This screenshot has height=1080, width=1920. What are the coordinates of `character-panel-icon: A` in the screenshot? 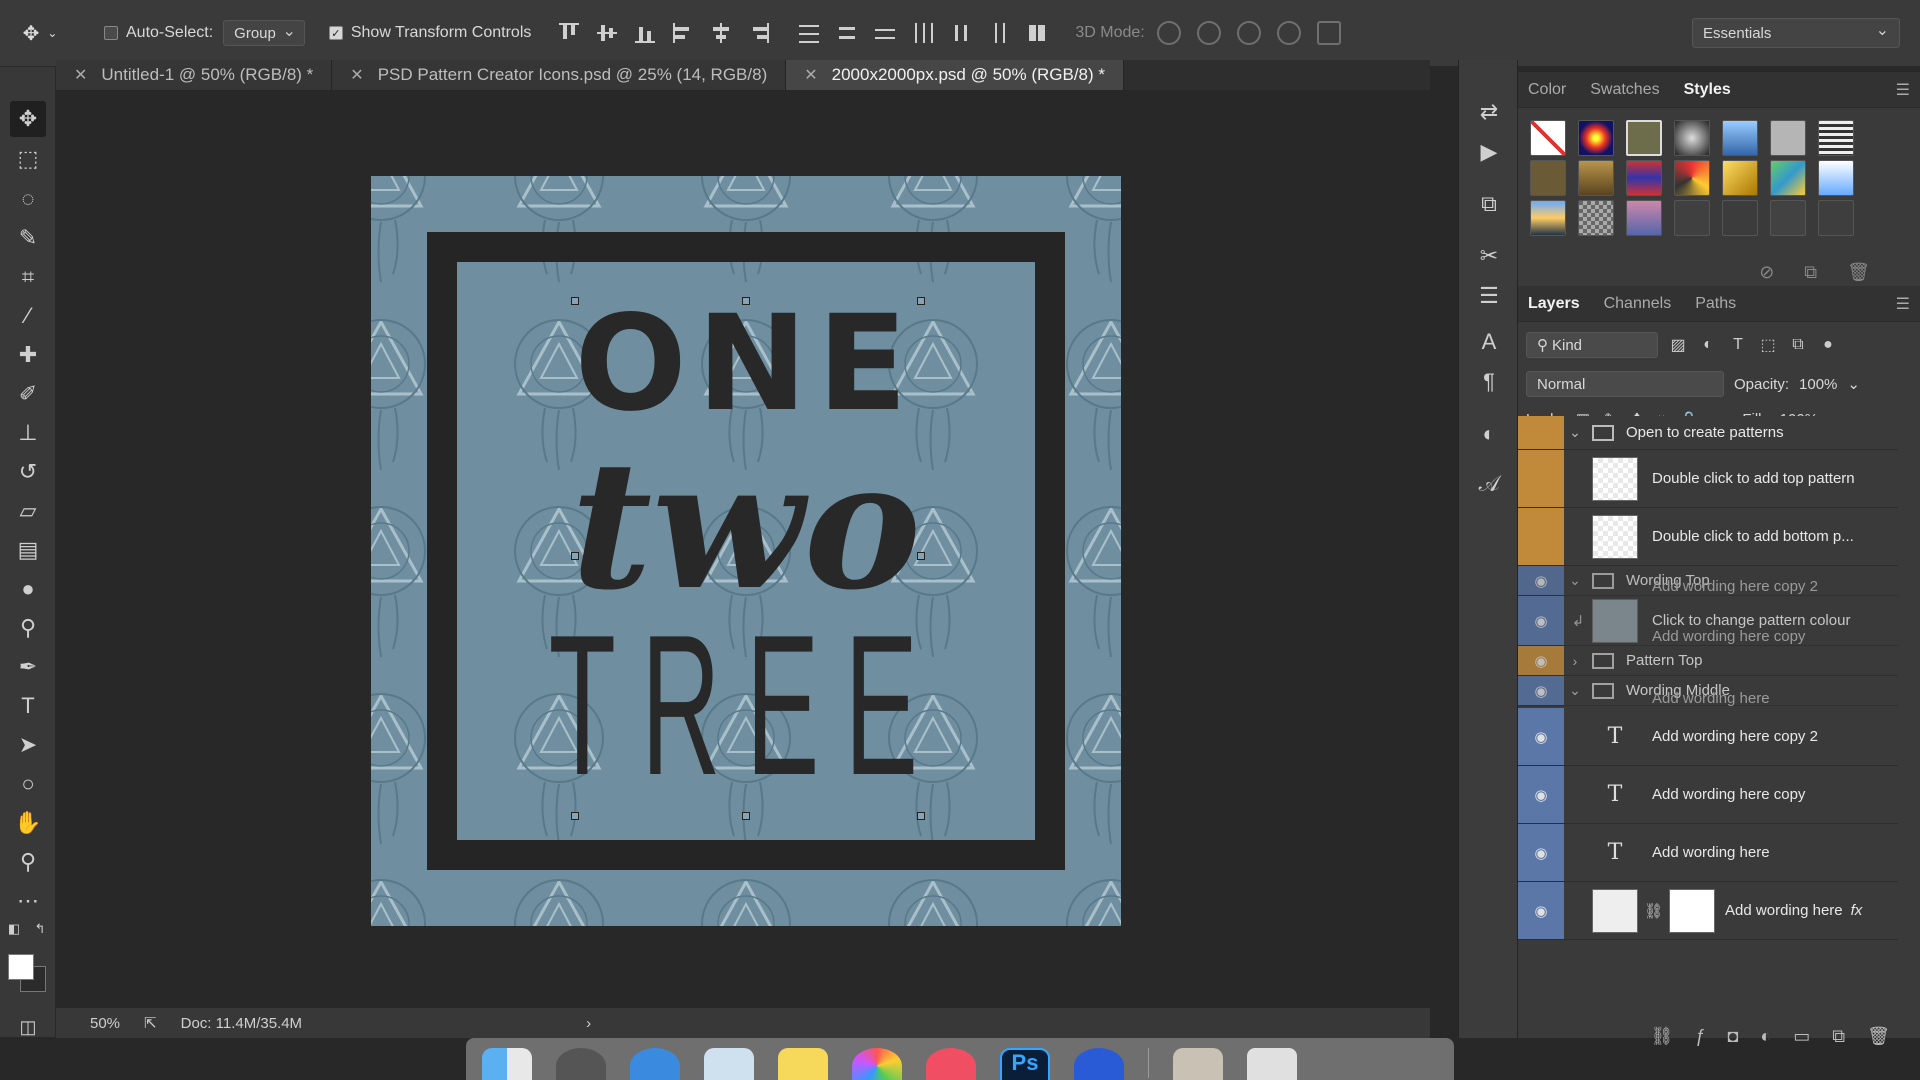 It's located at (1489, 342).